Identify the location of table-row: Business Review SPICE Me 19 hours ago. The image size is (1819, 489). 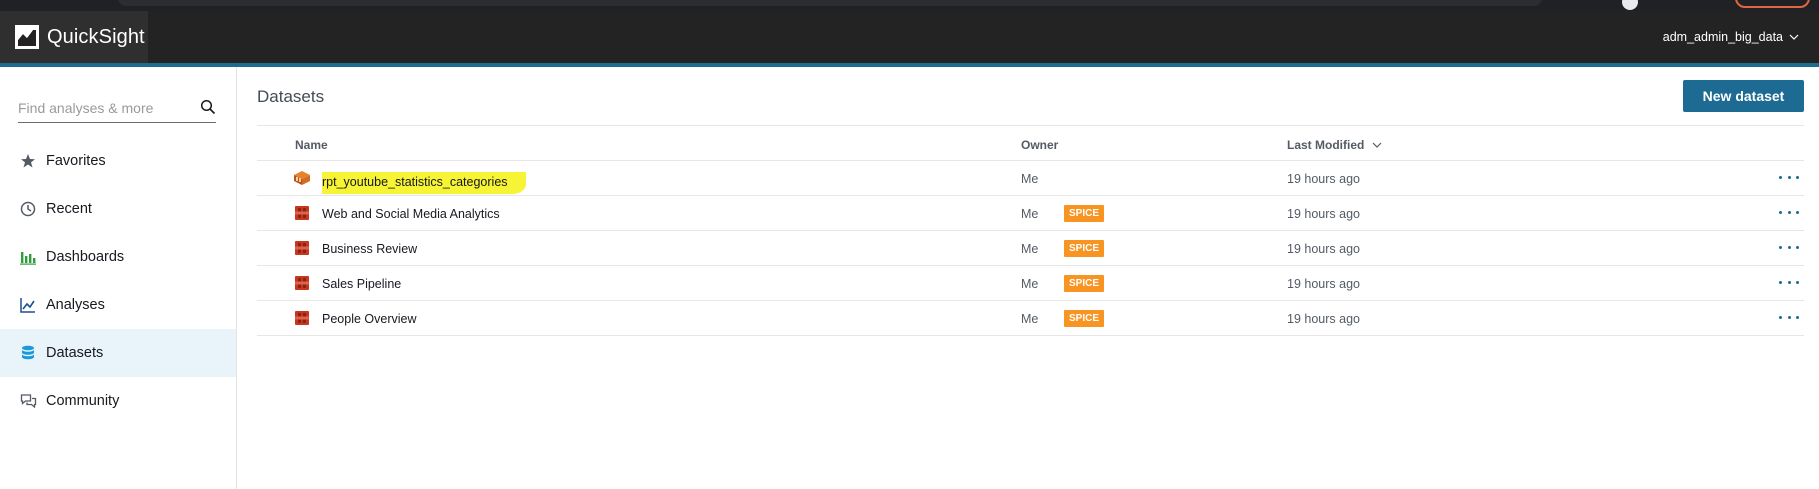
(1030, 248).